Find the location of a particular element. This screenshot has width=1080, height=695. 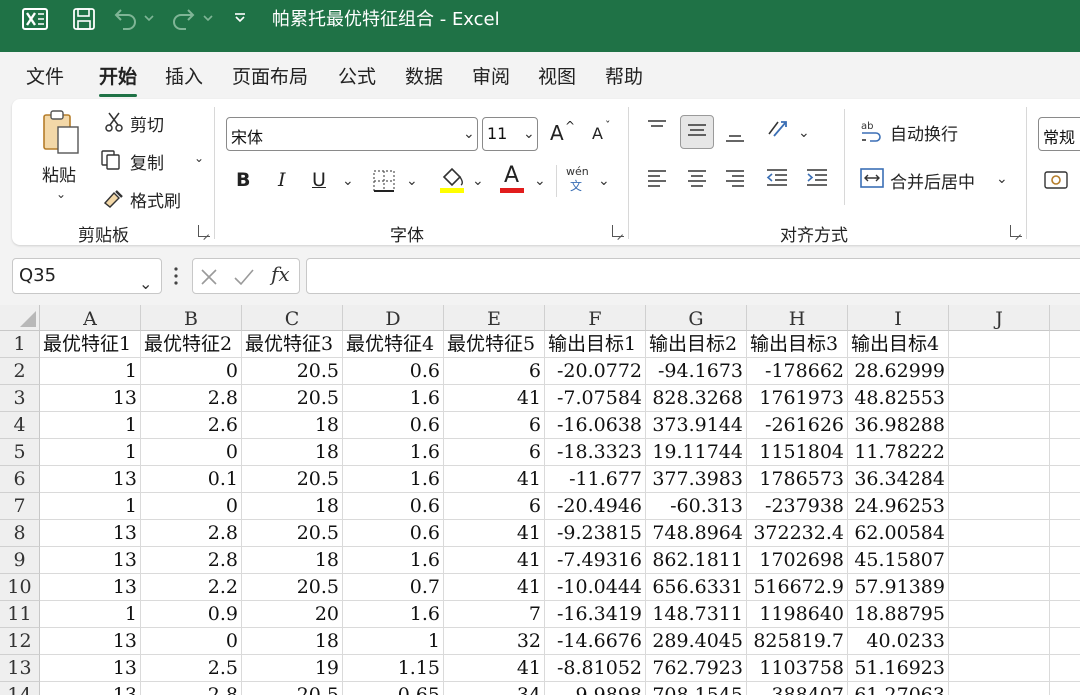

tab-formulas: 公式 is located at coordinates (357, 75).